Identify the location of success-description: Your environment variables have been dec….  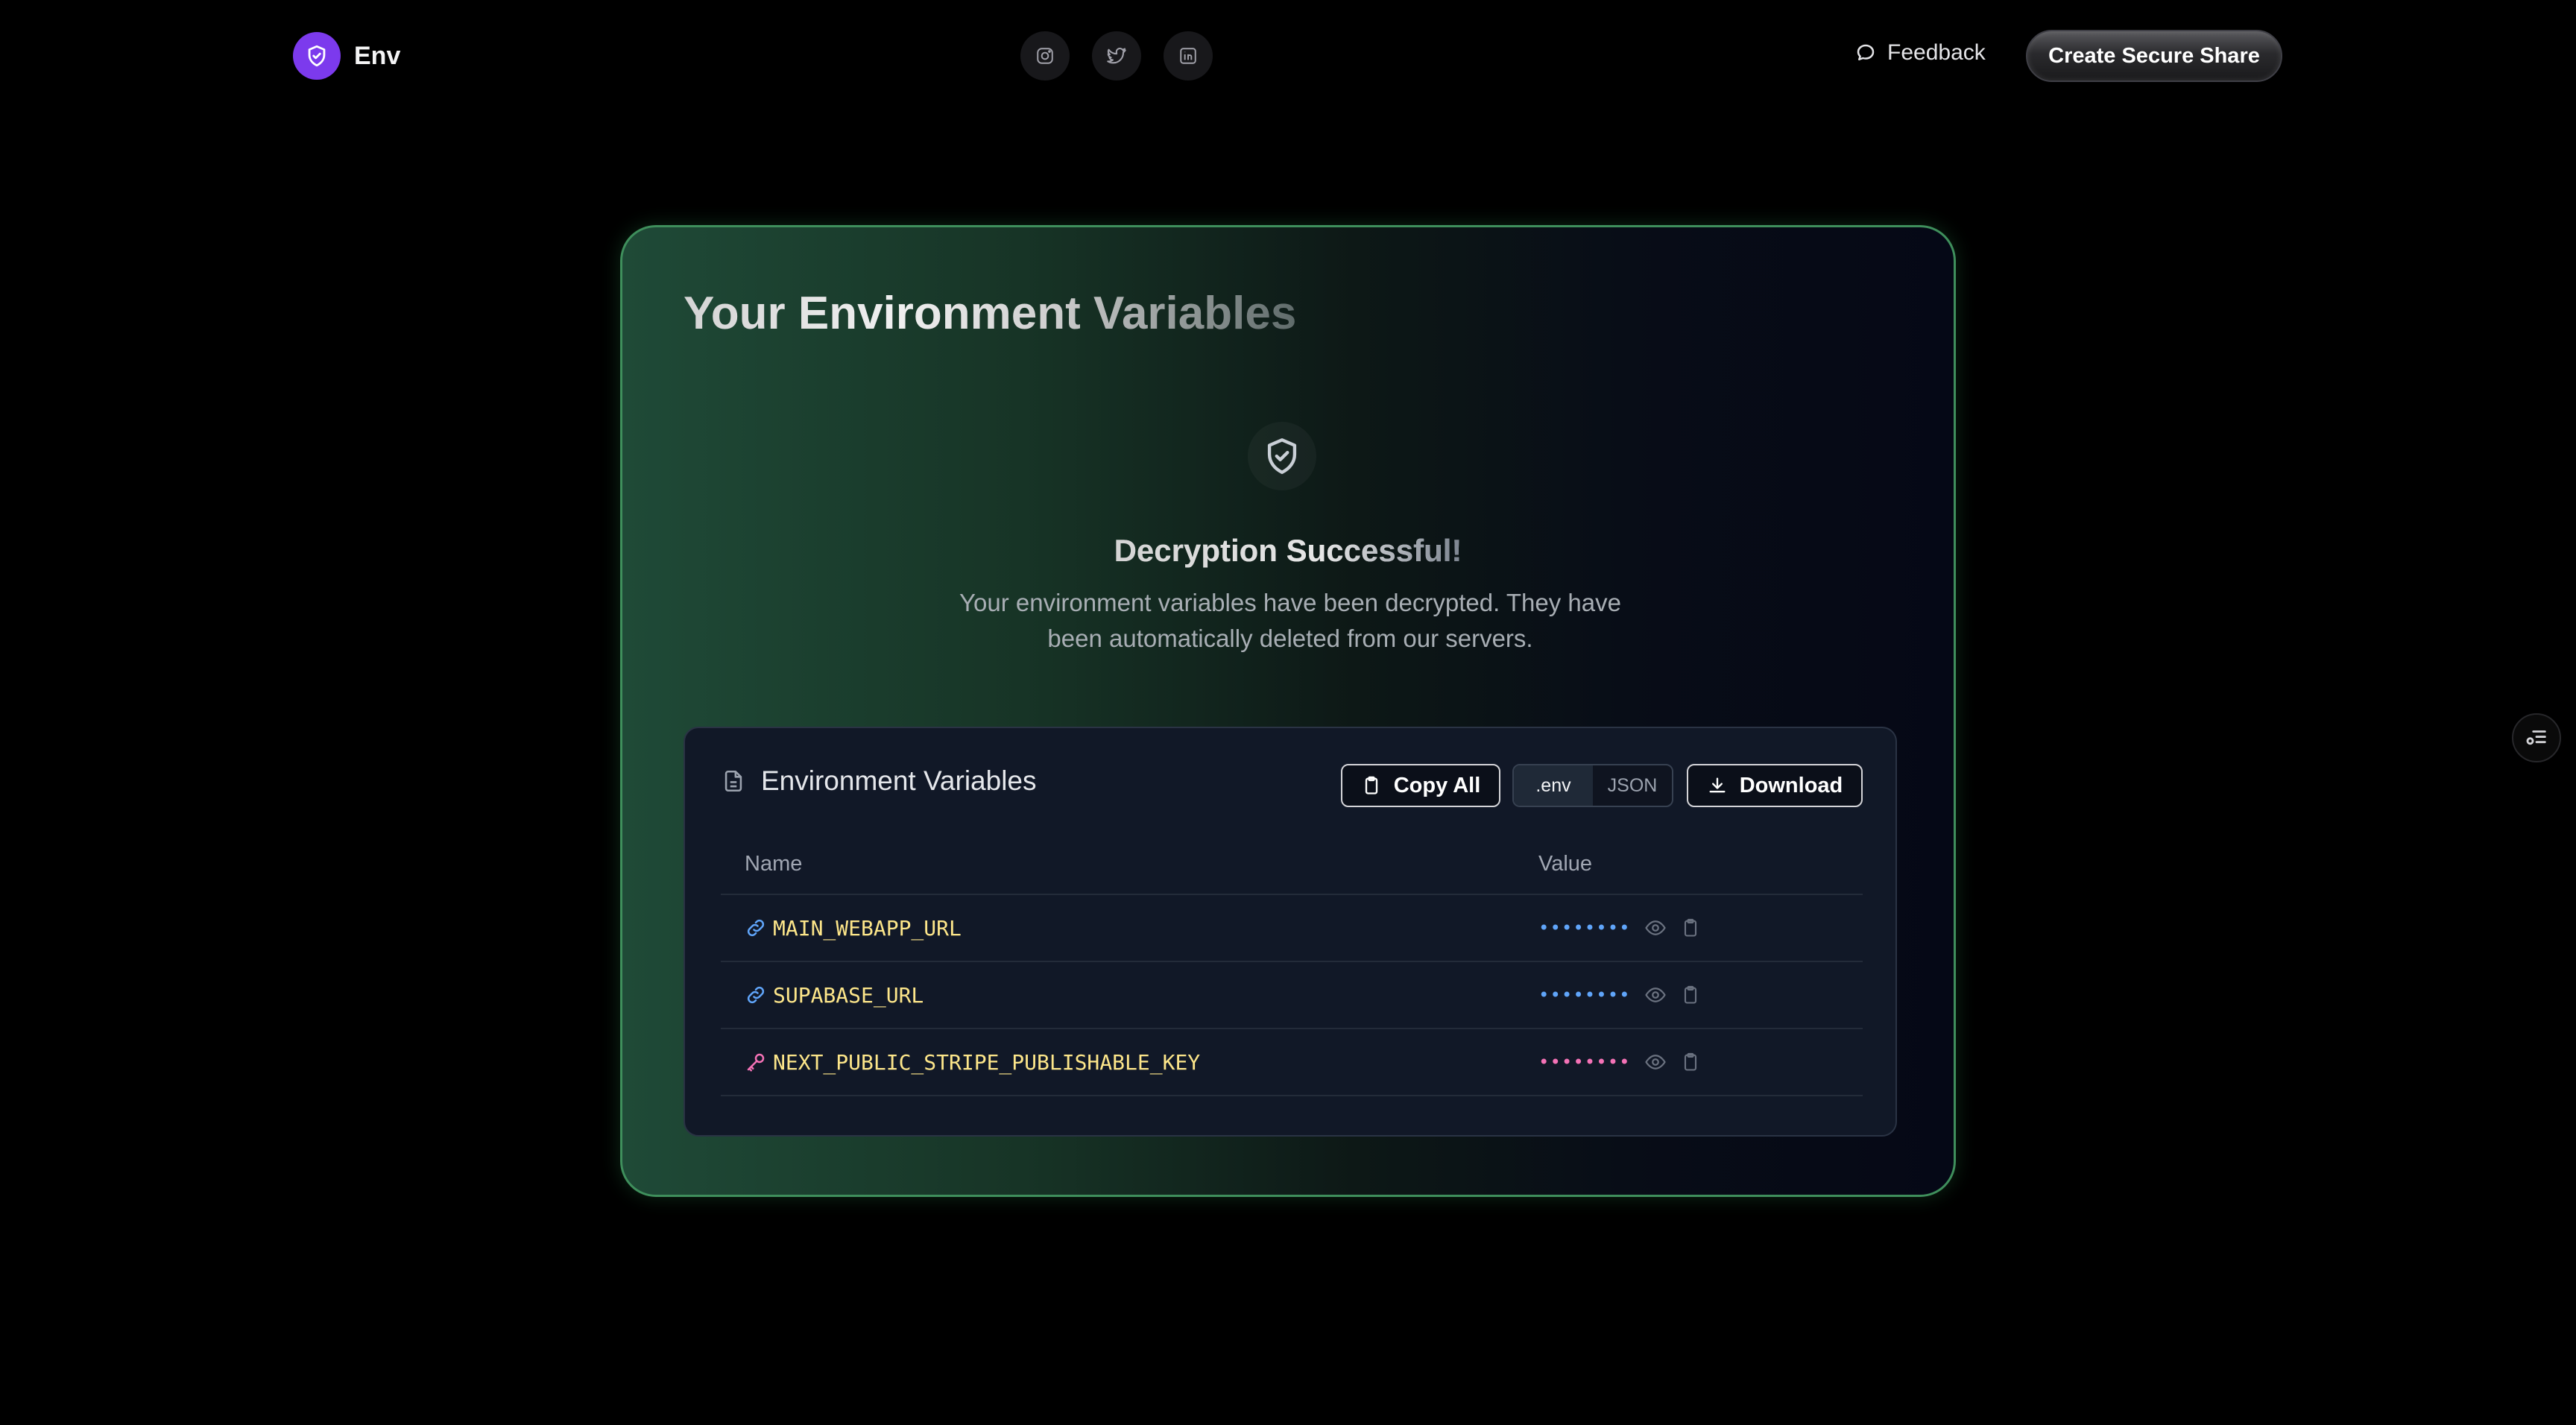
(1290, 621).